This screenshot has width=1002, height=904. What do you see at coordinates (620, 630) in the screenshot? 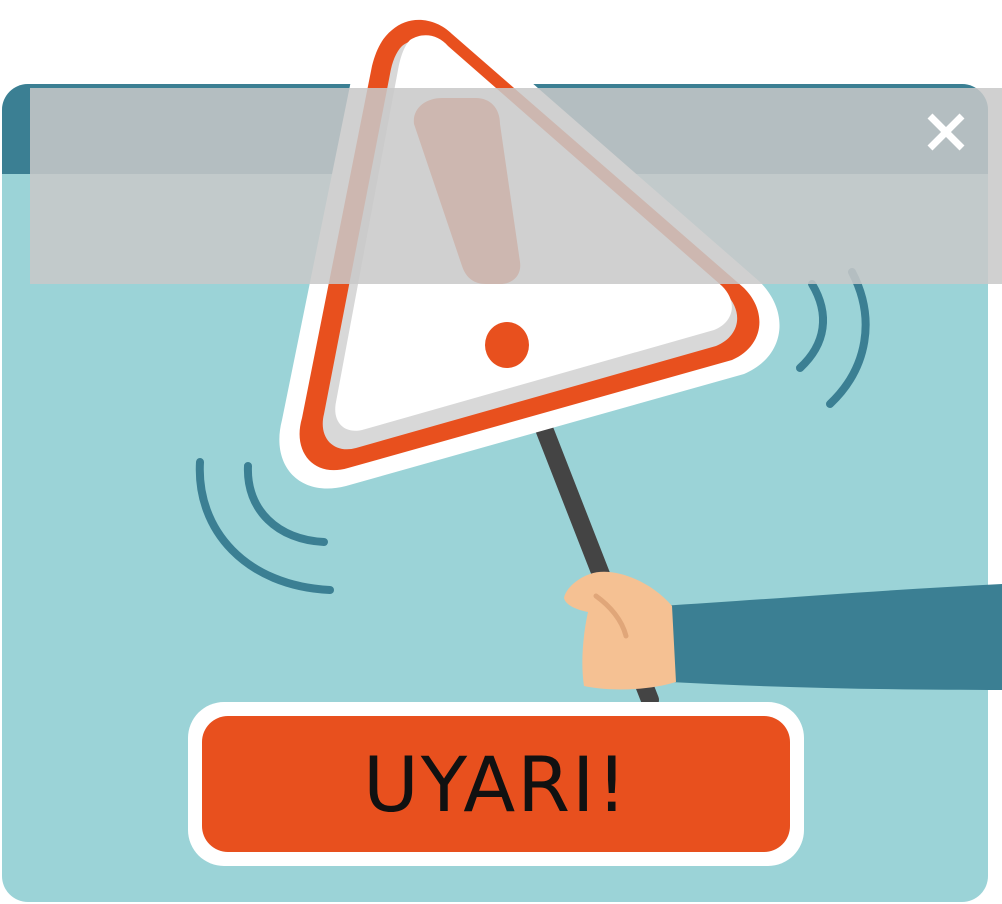
I see `hand` at bounding box center [620, 630].